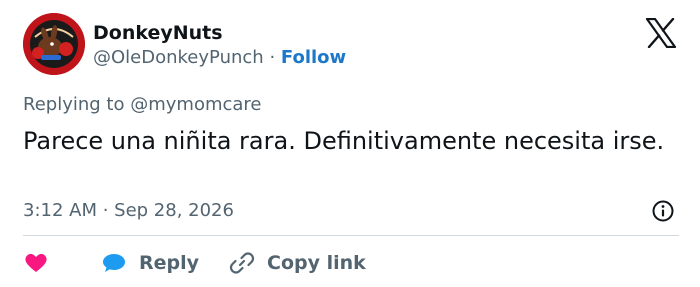  Describe the element at coordinates (242, 263) in the screenshot. I see `link-icon` at that location.